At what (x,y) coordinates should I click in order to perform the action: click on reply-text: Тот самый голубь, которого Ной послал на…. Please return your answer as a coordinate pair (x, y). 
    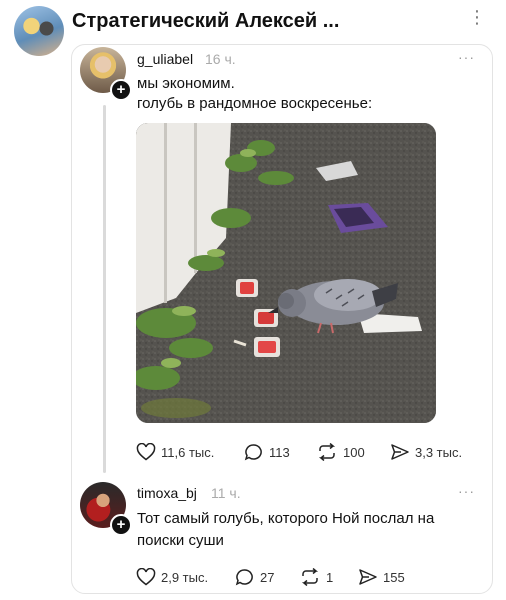
    Looking at the image, I should click on (302, 530).